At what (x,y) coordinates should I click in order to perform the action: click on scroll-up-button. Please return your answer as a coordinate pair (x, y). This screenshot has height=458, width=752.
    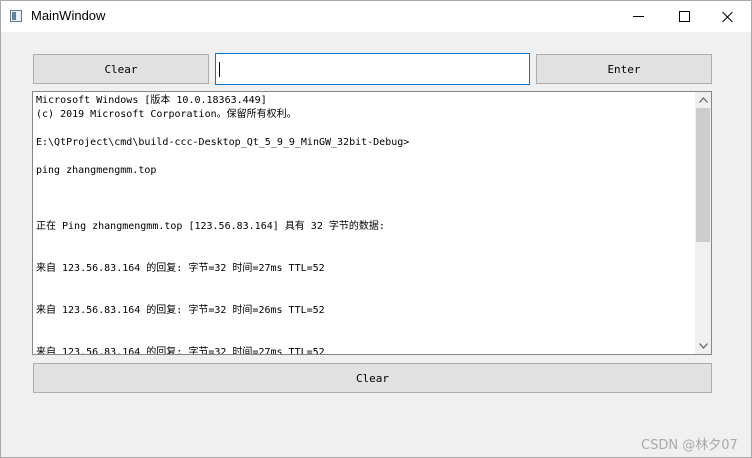
    Looking at the image, I should click on (703, 100).